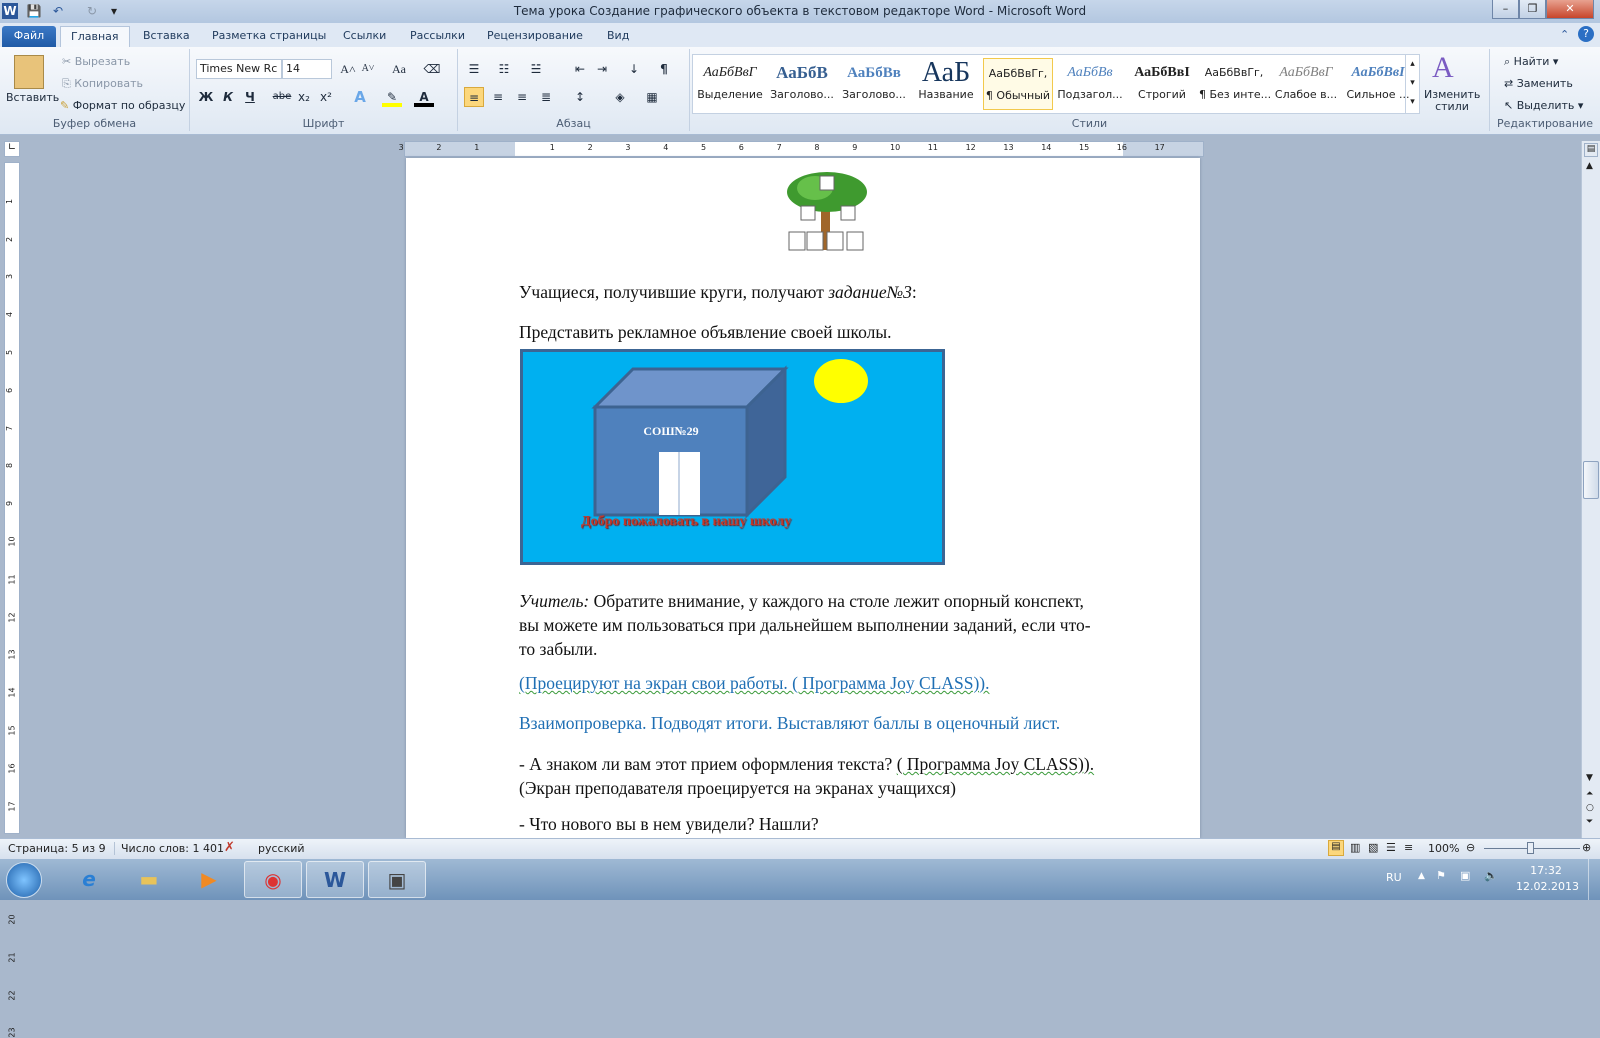 The width and height of the screenshot is (1600, 1038). I want to click on outline-view-icon: ☰, so click(1391, 847).